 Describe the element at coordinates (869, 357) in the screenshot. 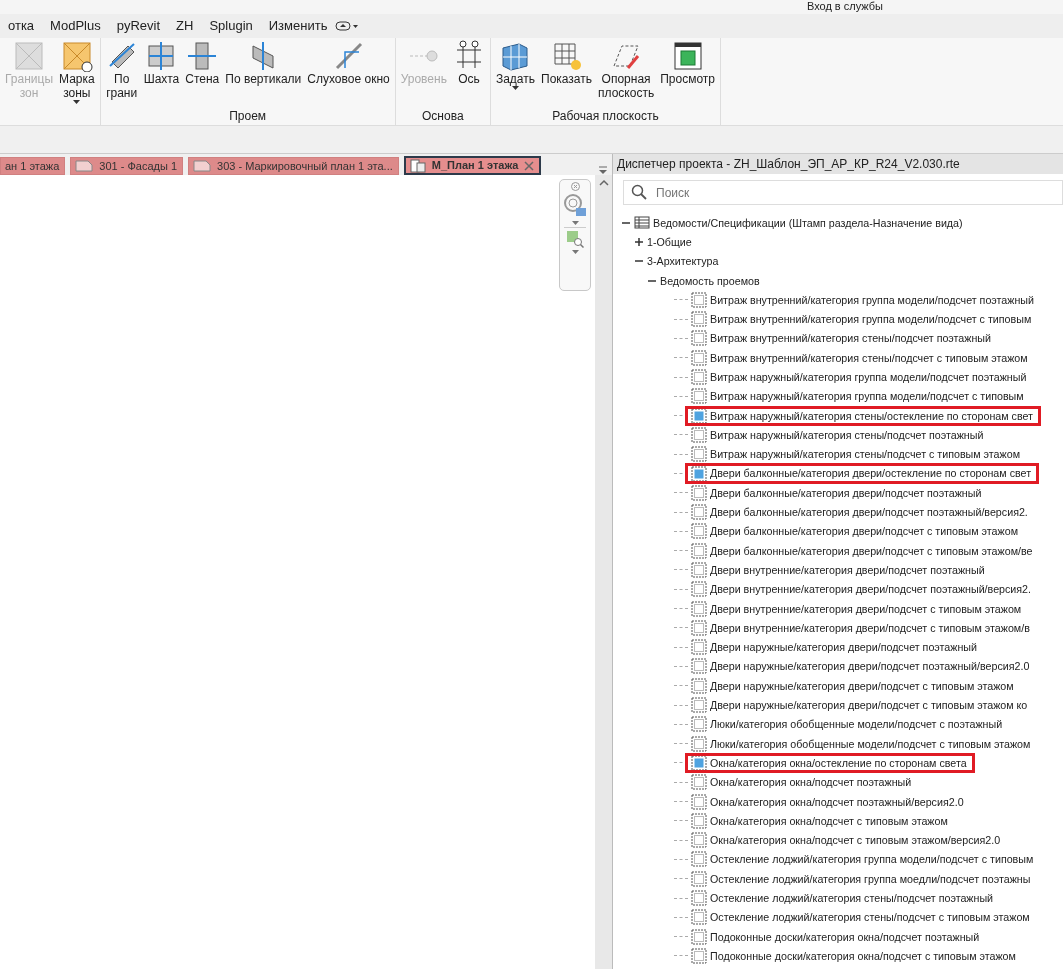

I see `tree-item: Витраж внутренний/категория стены/подсчет с типовым этажом` at that location.